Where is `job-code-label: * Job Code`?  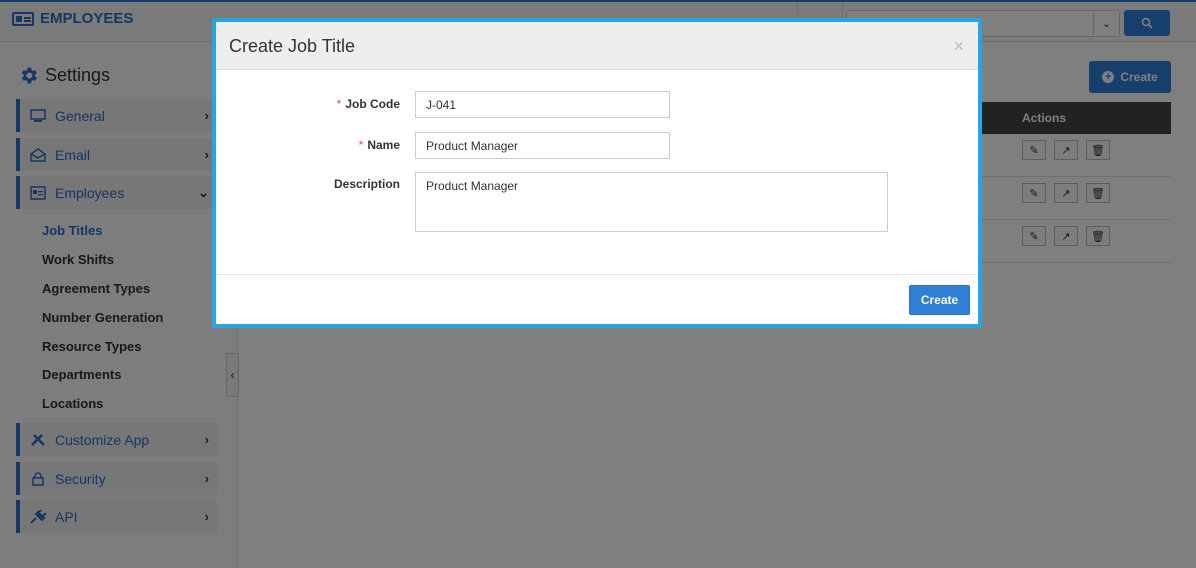 job-code-label: * Job Code is located at coordinates (368, 104).